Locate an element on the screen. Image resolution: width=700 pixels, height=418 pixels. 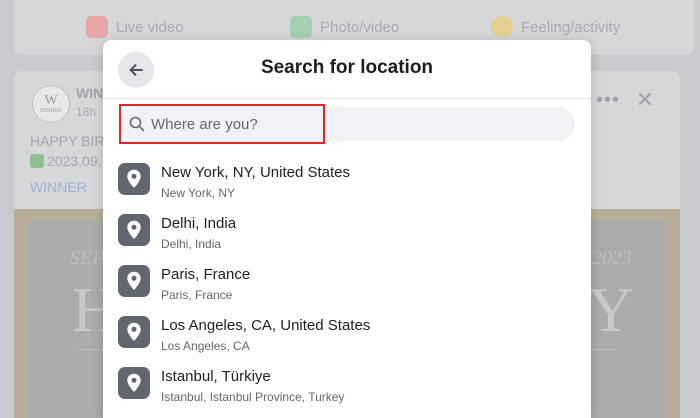
feeling-activity-label: Feeling/activity is located at coordinates (571, 27).